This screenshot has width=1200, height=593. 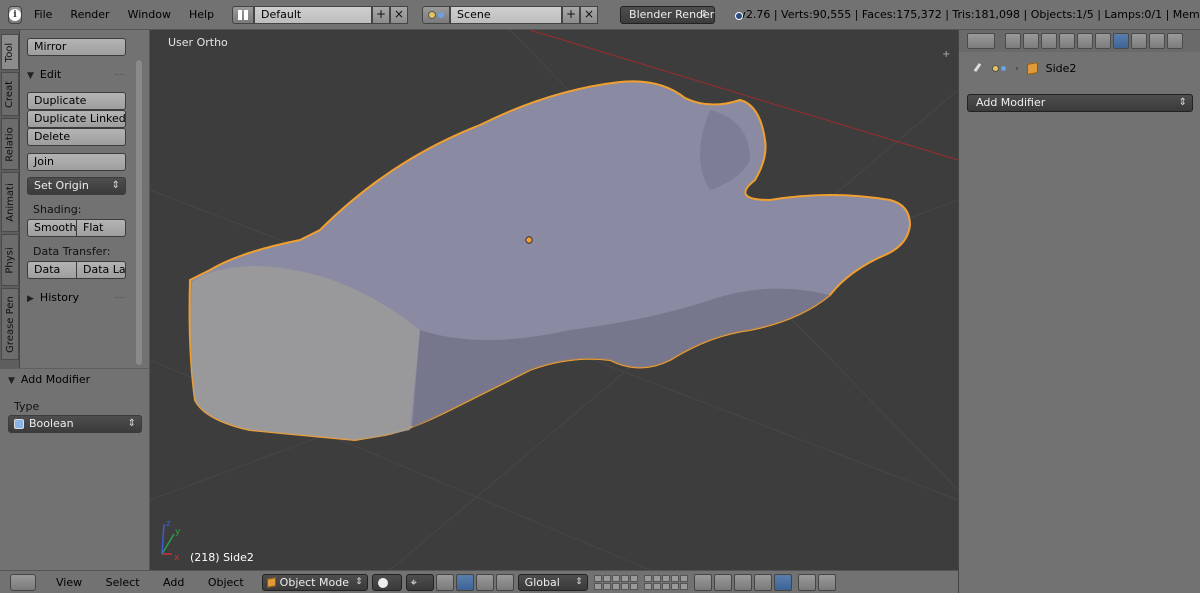 I want to click on world-tab-icon, so click(x=1067, y=41).